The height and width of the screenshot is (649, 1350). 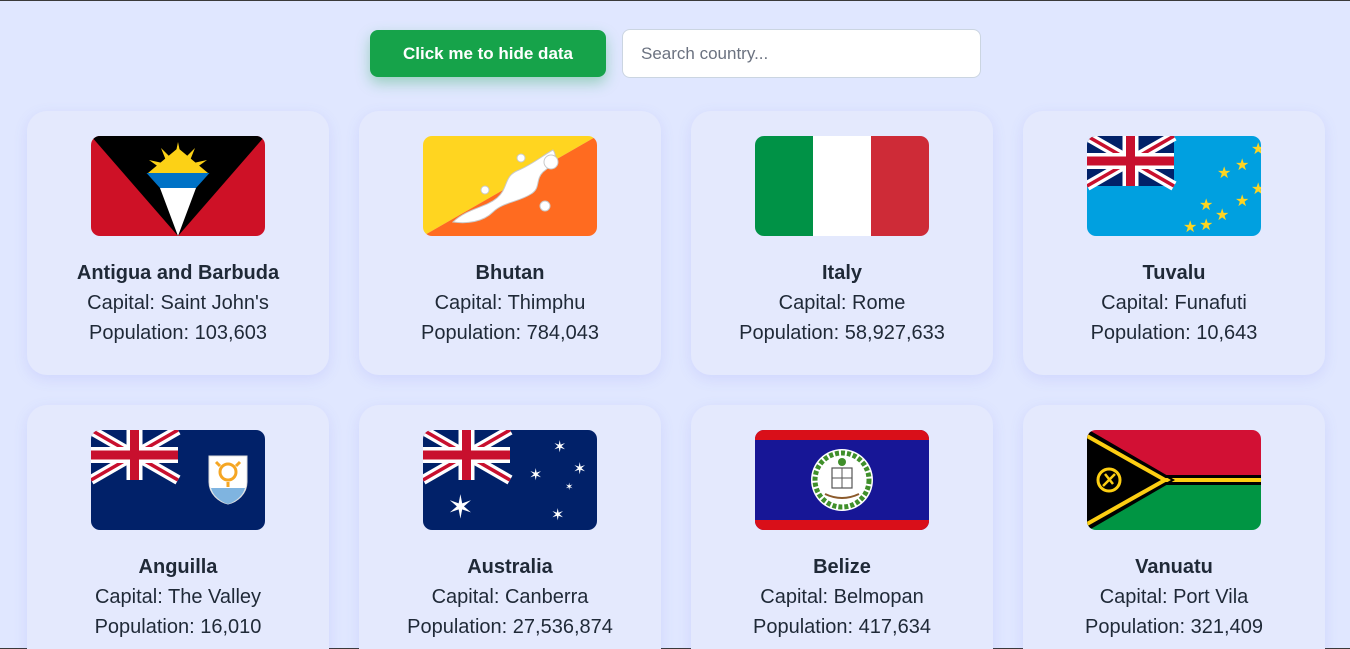 What do you see at coordinates (842, 303) in the screenshot?
I see `country-capital: Capital: Rome` at bounding box center [842, 303].